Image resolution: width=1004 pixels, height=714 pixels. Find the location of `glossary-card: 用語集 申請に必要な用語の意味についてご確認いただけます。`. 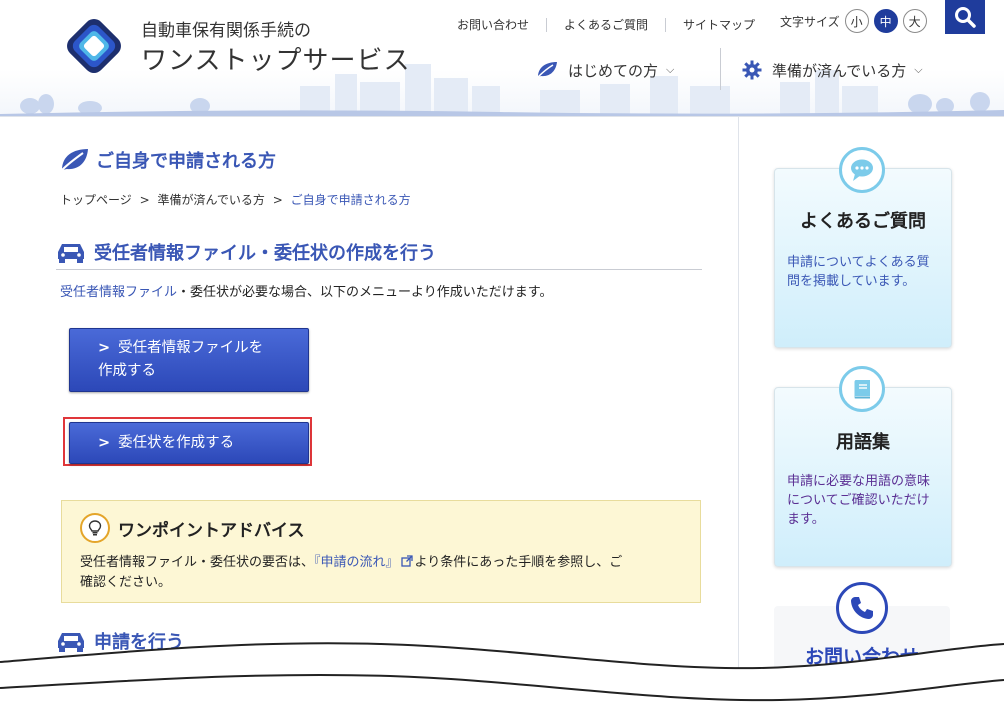

glossary-card: 用語集 申請に必要な用語の意味についてご確認いただけます。 is located at coordinates (863, 466).